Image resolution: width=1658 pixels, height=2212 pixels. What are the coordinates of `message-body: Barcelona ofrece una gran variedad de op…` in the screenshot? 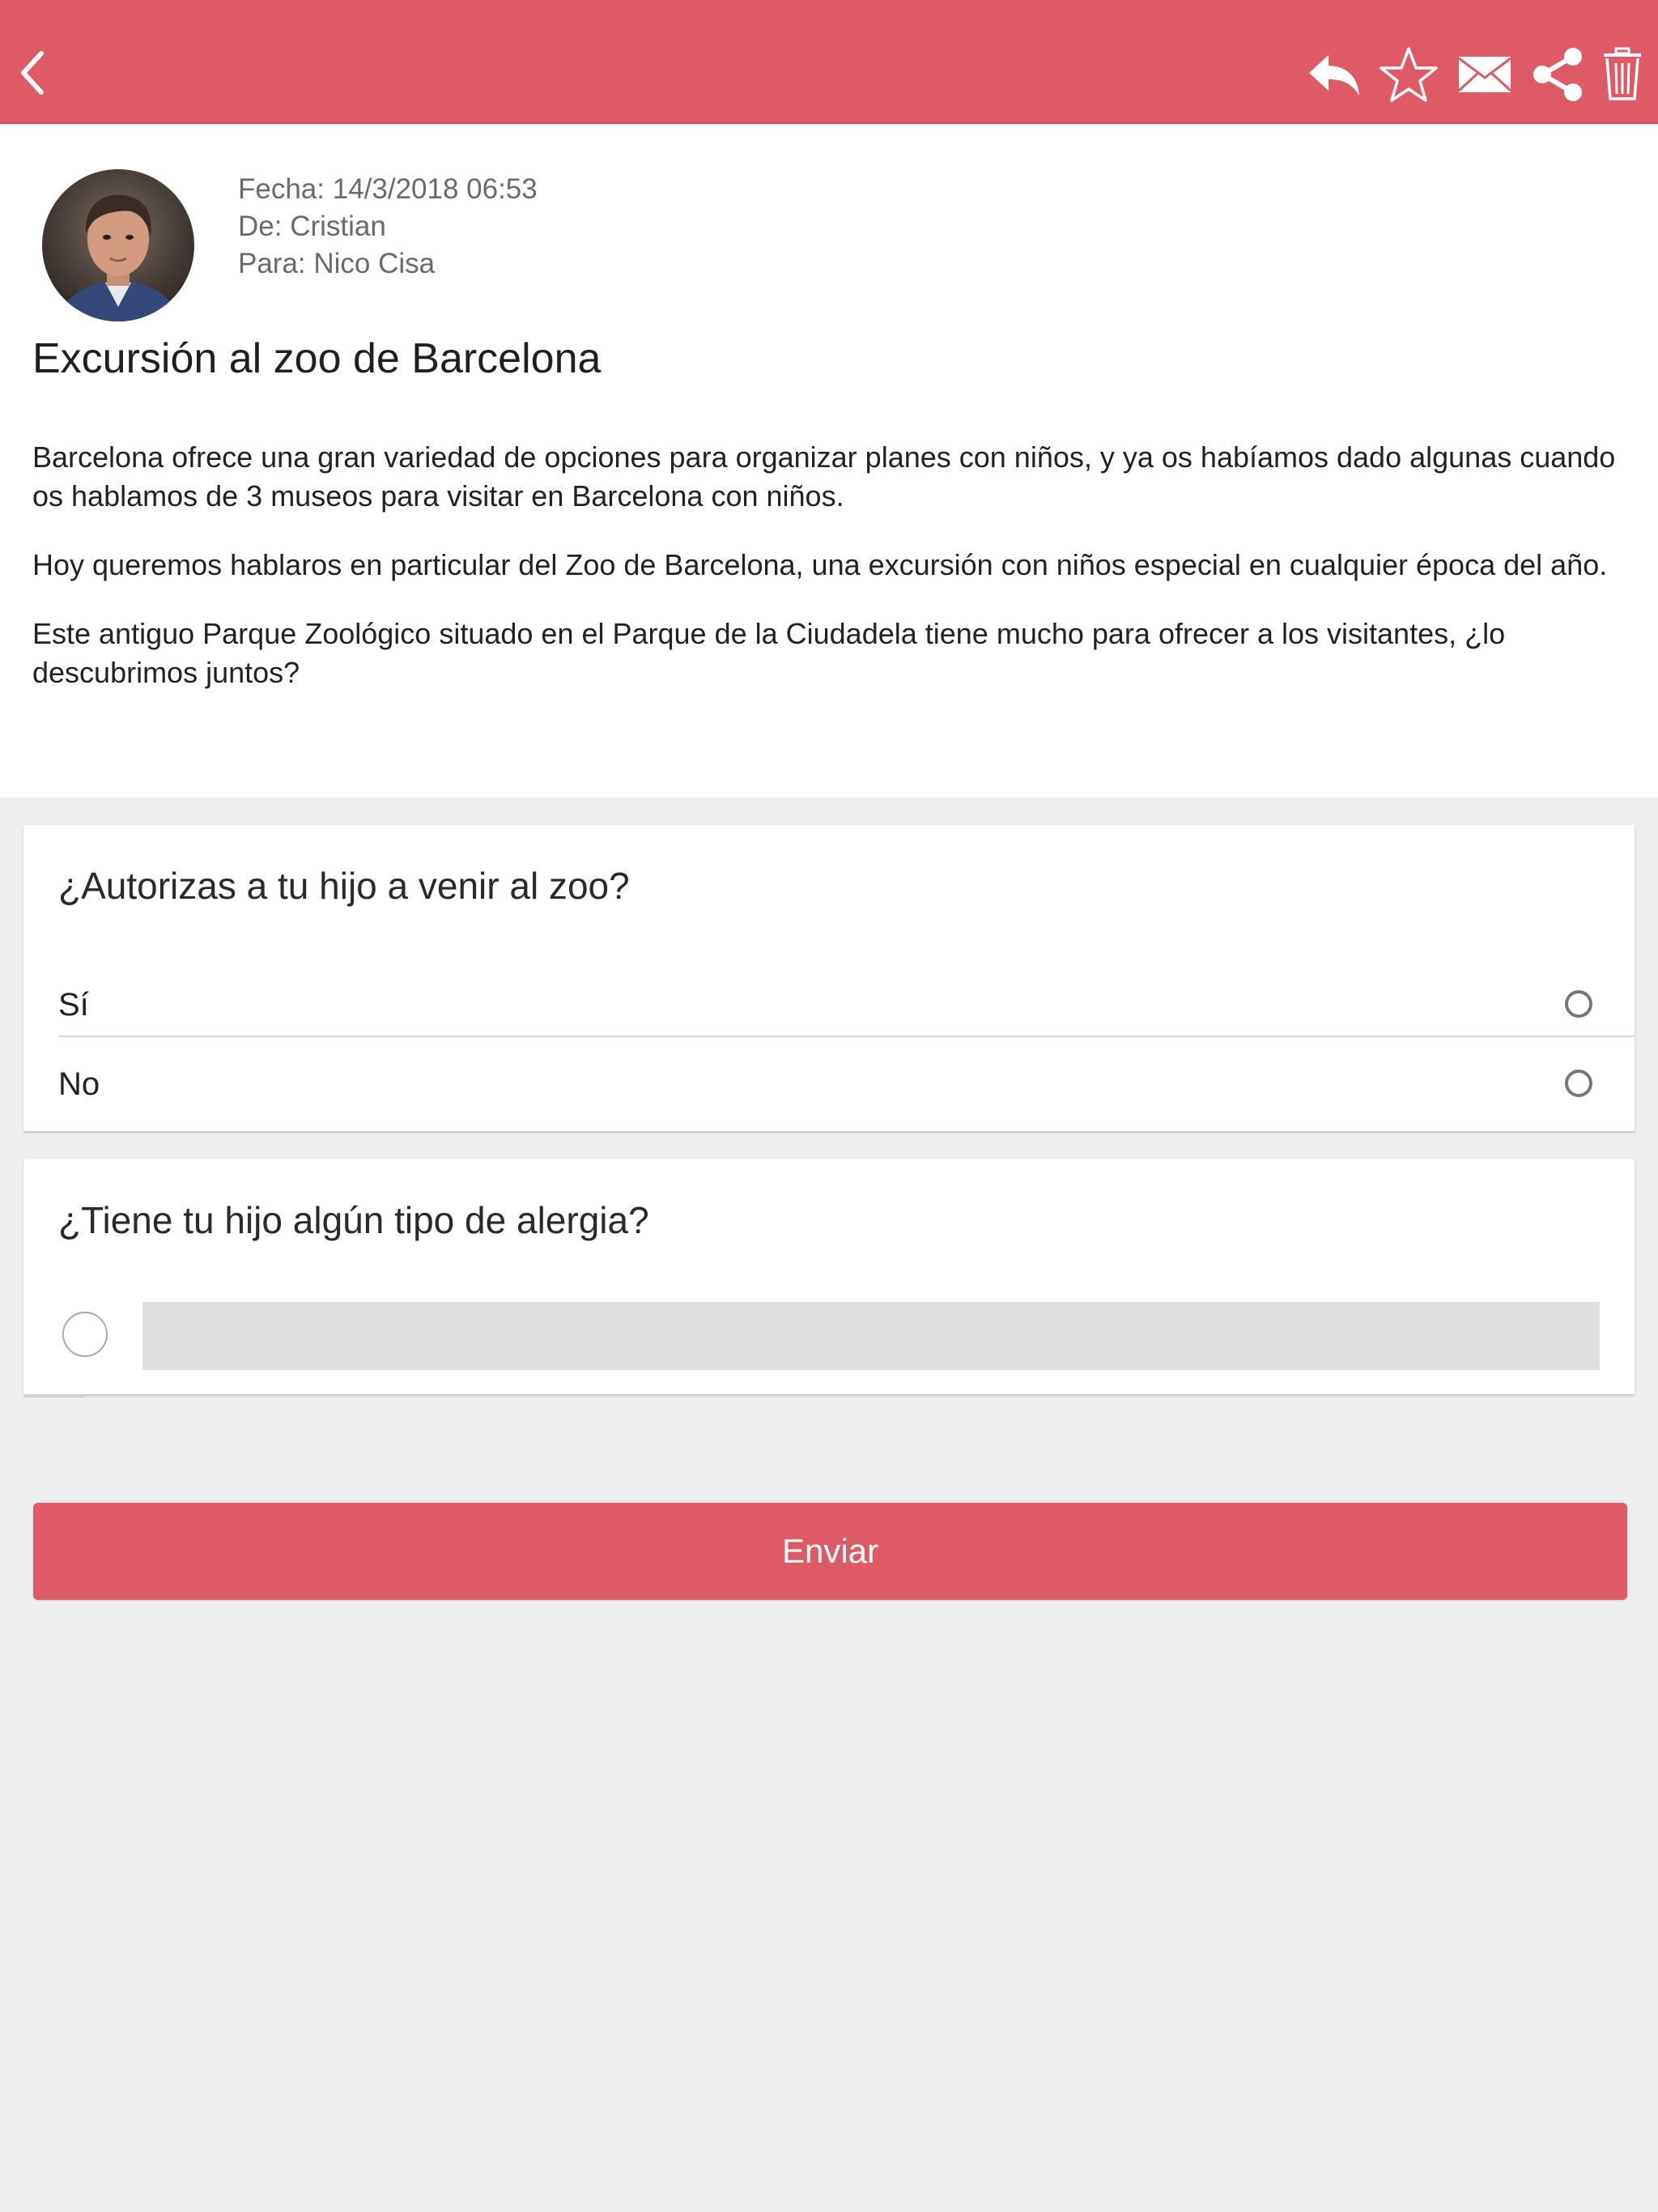 It's located at (829, 580).